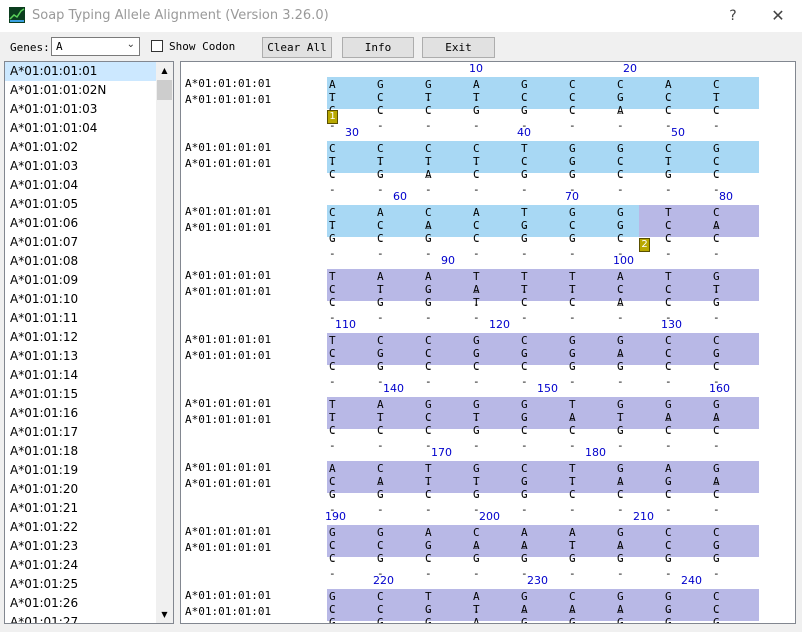 Image resolution: width=802 pixels, height=632 pixels. Describe the element at coordinates (81, 299) in the screenshot. I see `allele-list-item: A*01:01:10` at that location.